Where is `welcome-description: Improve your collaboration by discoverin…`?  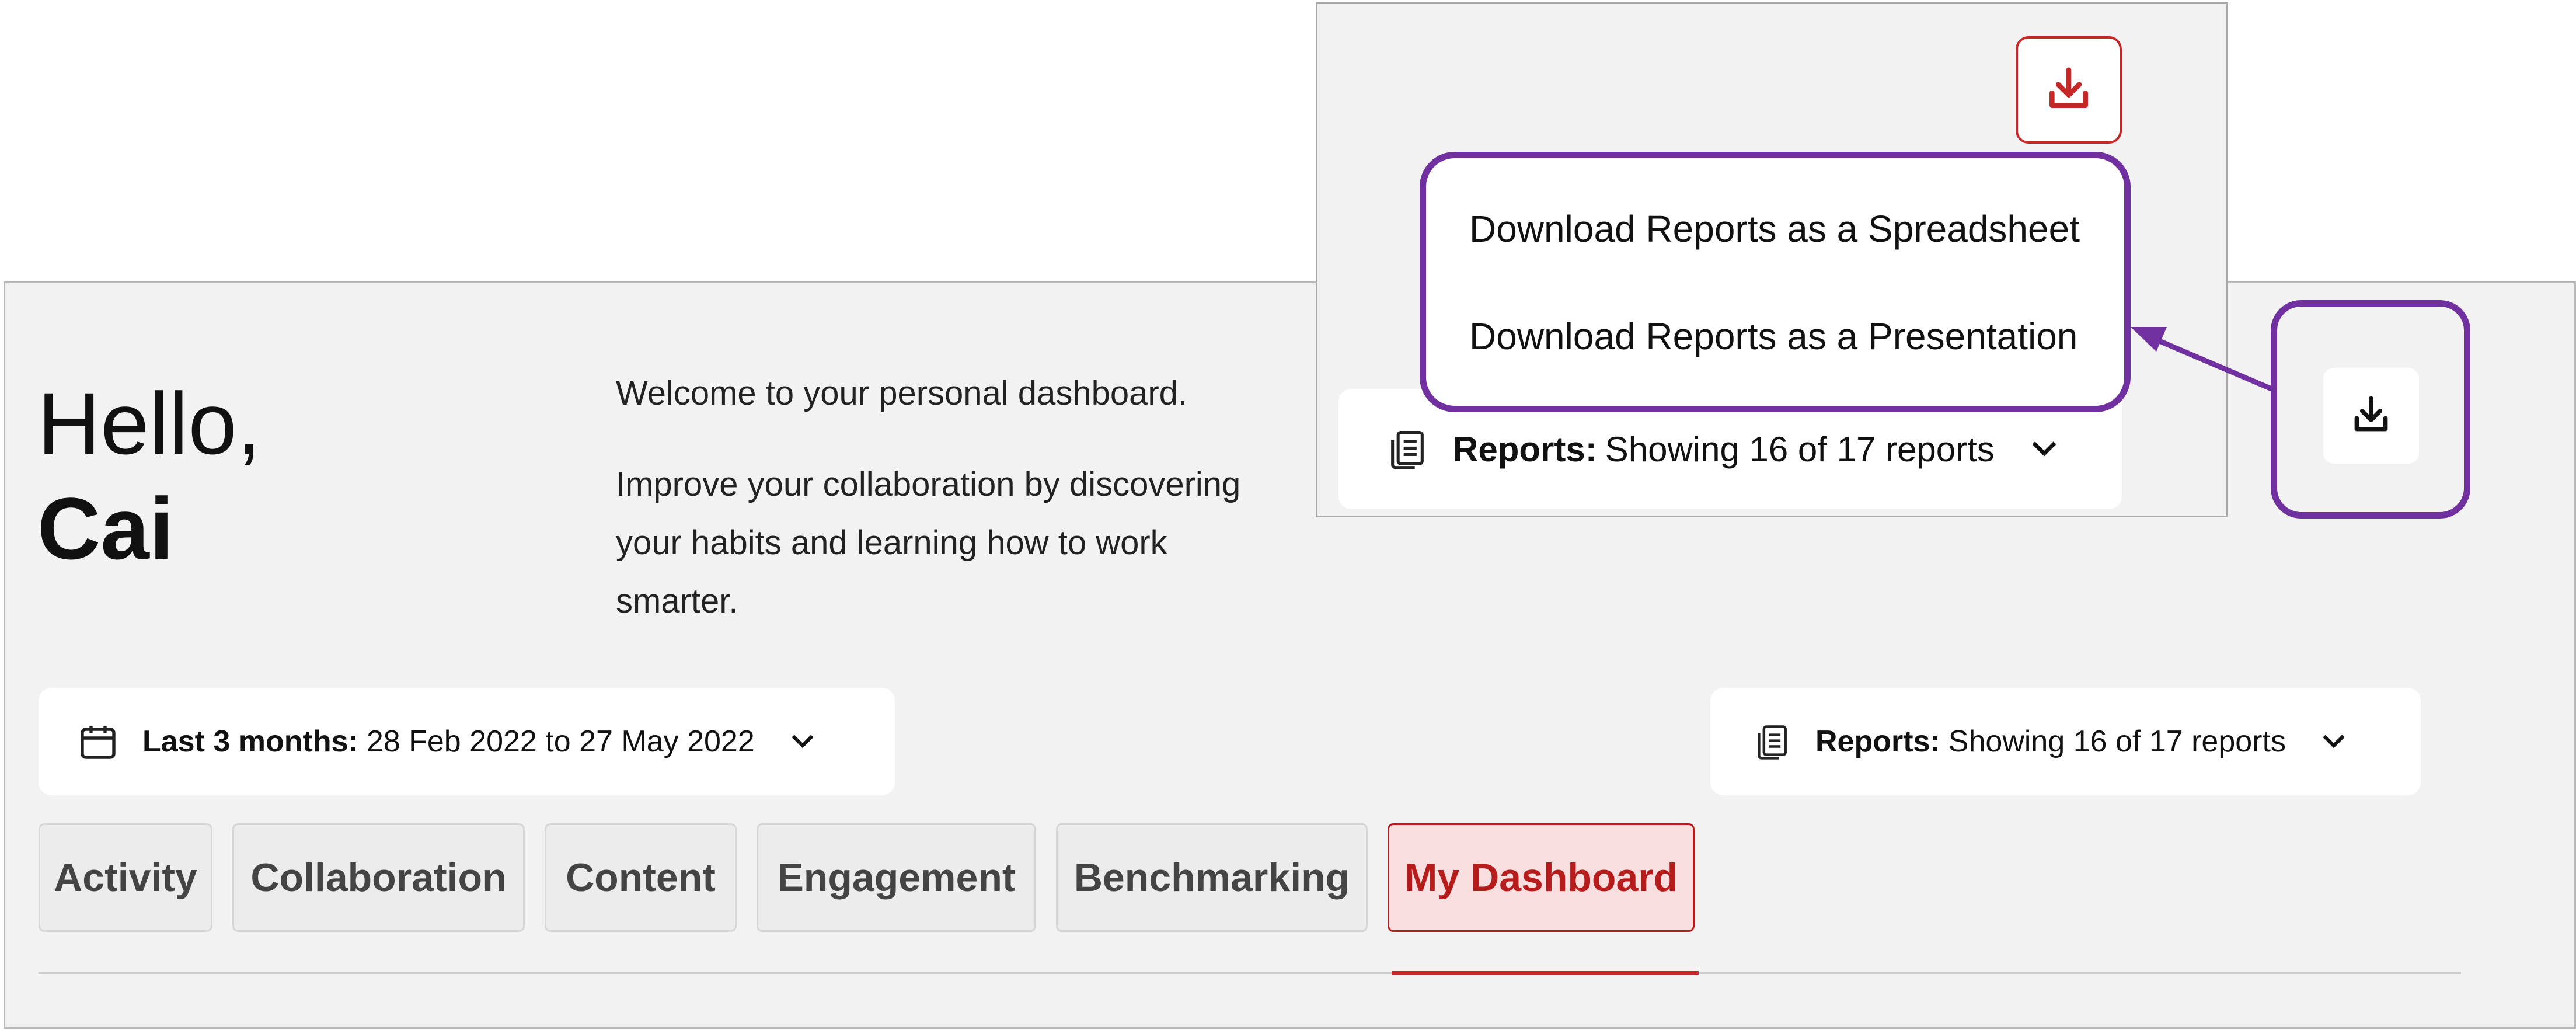 welcome-description: Improve your collaboration by discoverin… is located at coordinates (929, 542).